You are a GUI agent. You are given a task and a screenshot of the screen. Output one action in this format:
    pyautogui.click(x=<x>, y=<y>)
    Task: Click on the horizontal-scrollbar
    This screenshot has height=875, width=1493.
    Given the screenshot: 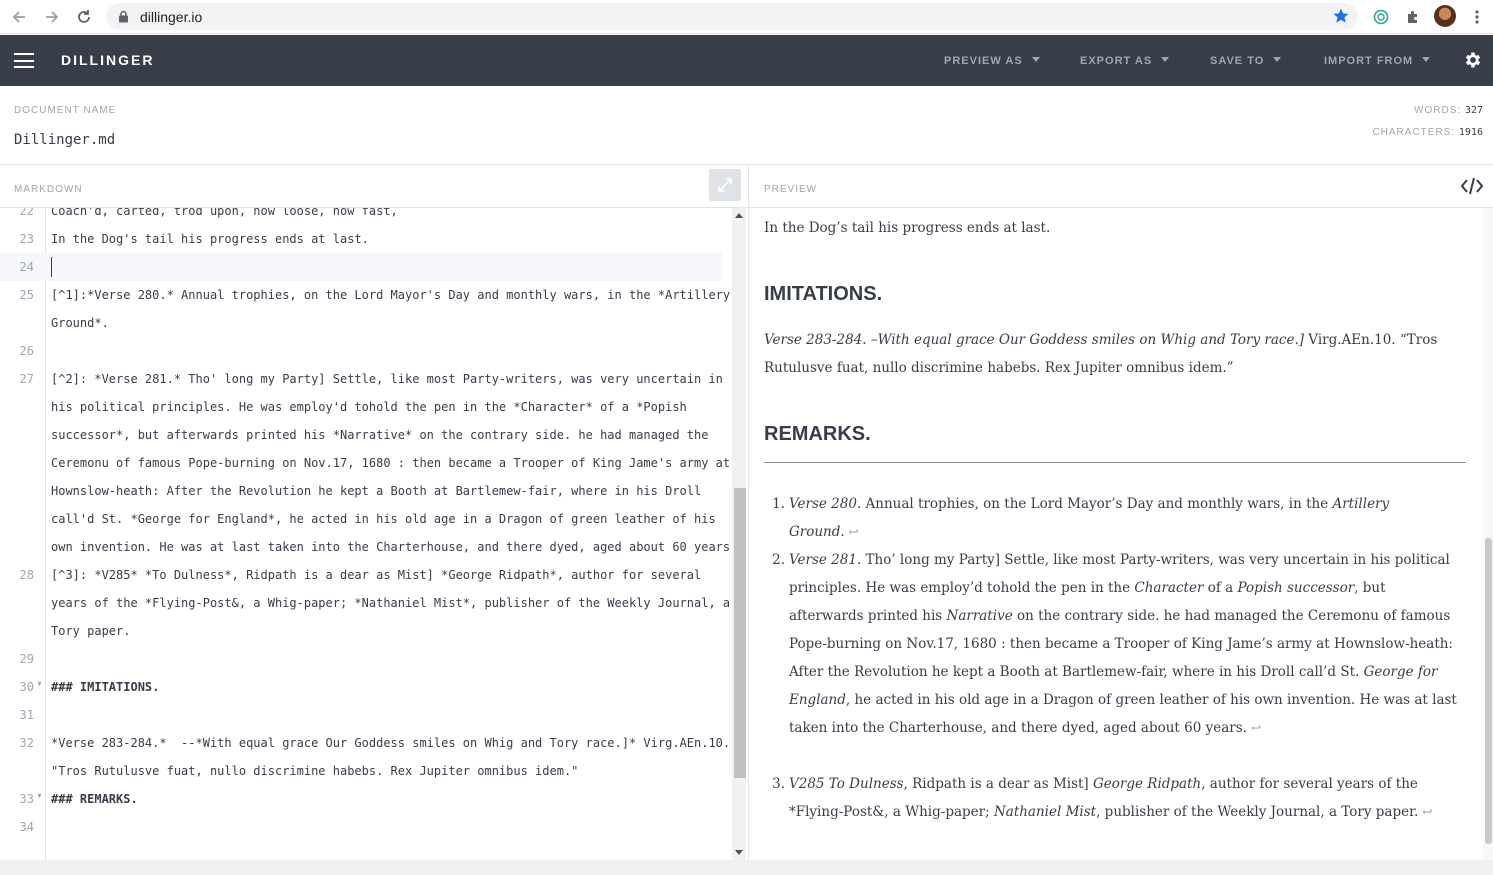 What is the action you would take?
    pyautogui.click(x=746, y=867)
    